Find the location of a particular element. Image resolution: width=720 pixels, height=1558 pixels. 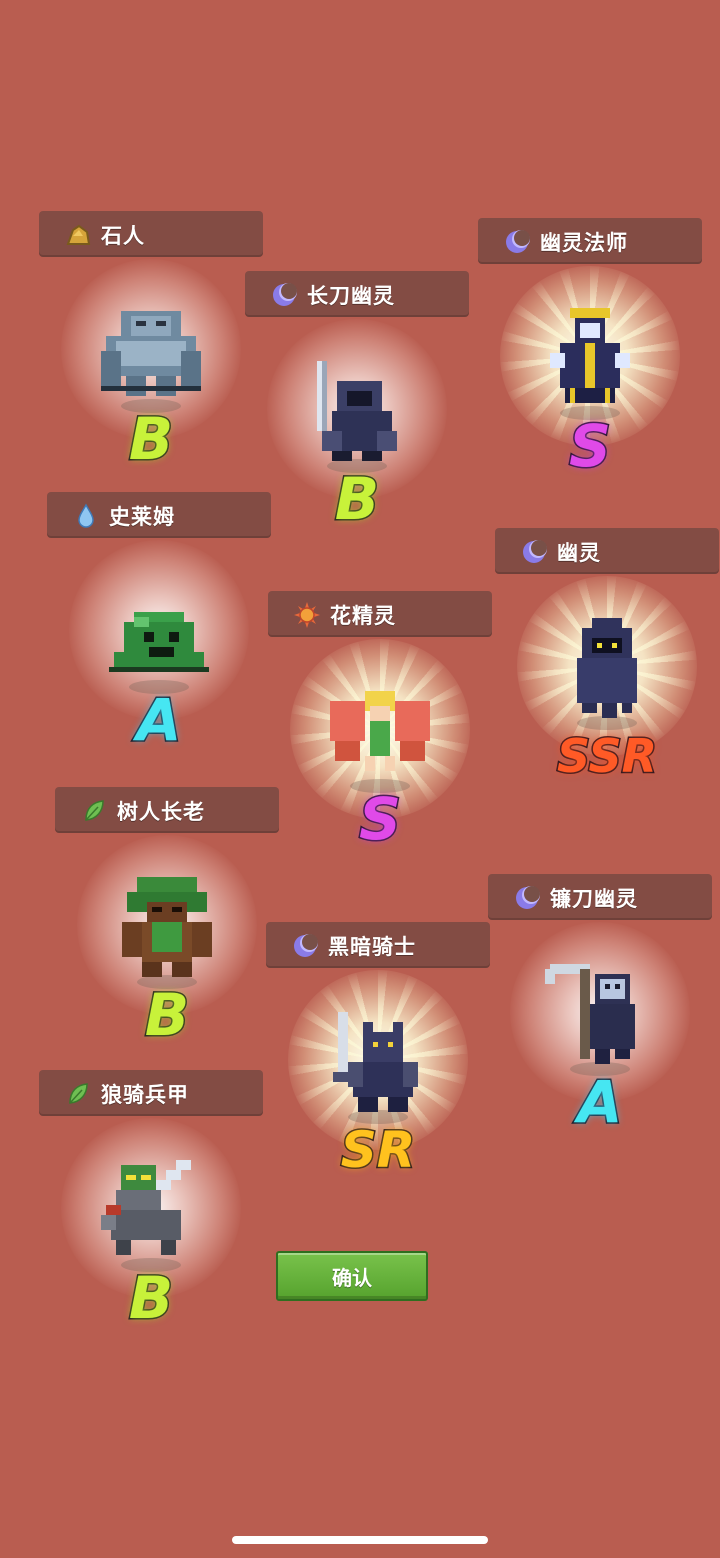

monster-card-scythe-ghost: 镰刀幽灵 A is located at coordinates (600, 1024).